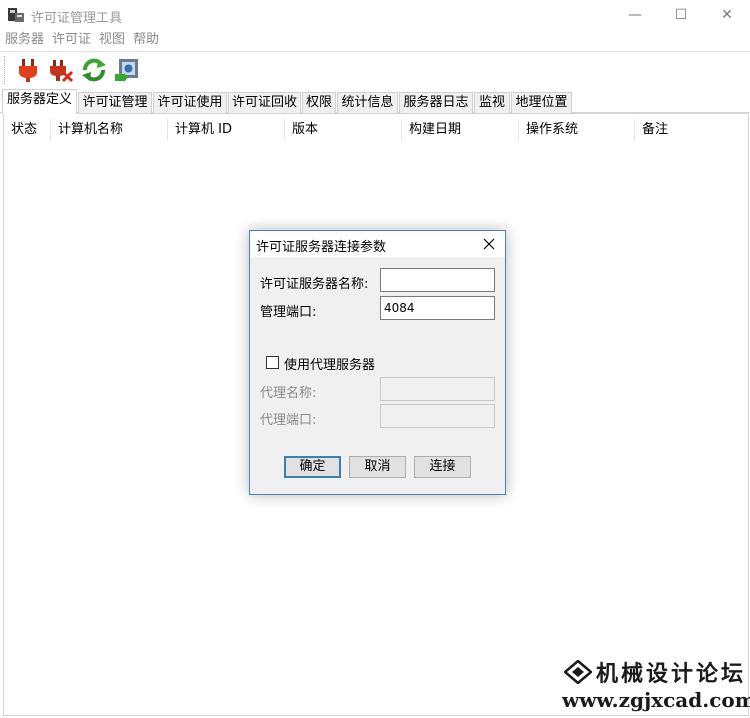 This screenshot has width=750, height=718. What do you see at coordinates (375, 69) in the screenshot?
I see `toolbar` at bounding box center [375, 69].